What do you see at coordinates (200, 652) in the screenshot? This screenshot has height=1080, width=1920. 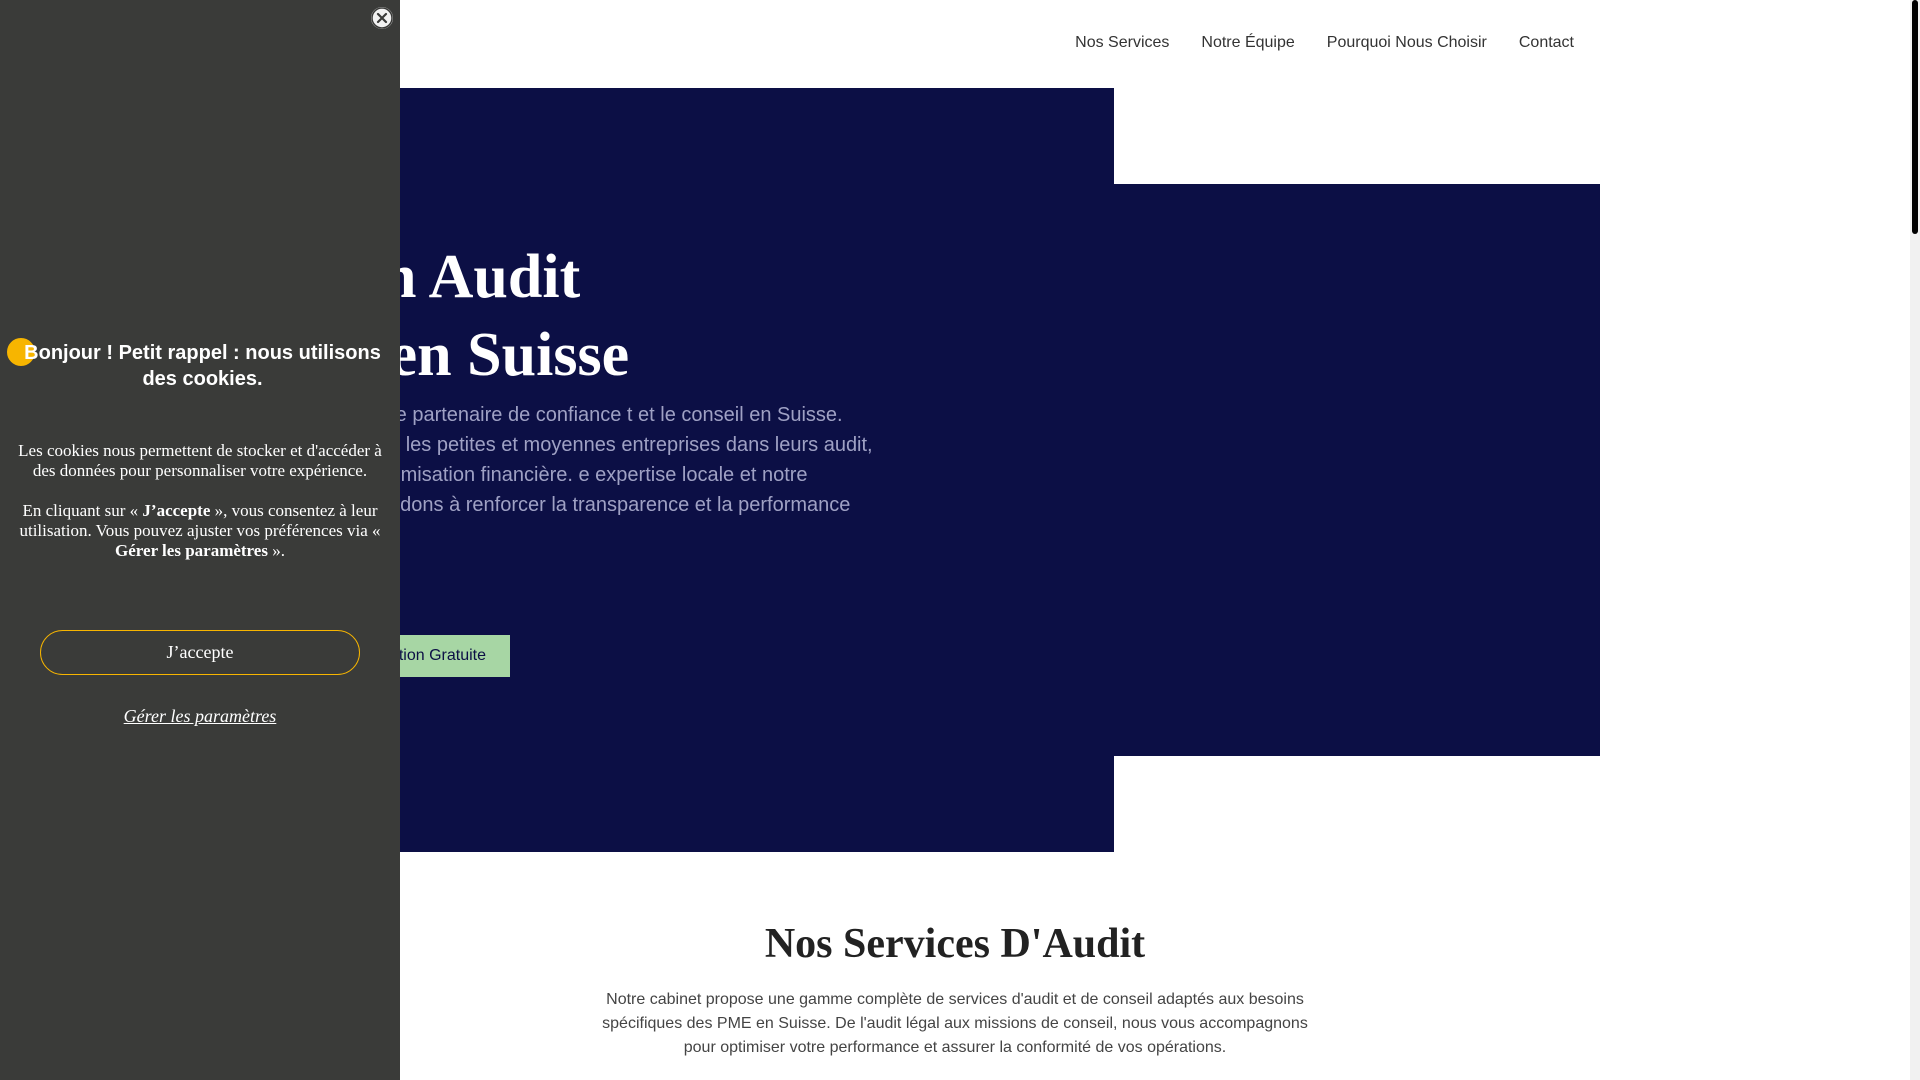 I see `accept-cookies-button: J’accepte` at bounding box center [200, 652].